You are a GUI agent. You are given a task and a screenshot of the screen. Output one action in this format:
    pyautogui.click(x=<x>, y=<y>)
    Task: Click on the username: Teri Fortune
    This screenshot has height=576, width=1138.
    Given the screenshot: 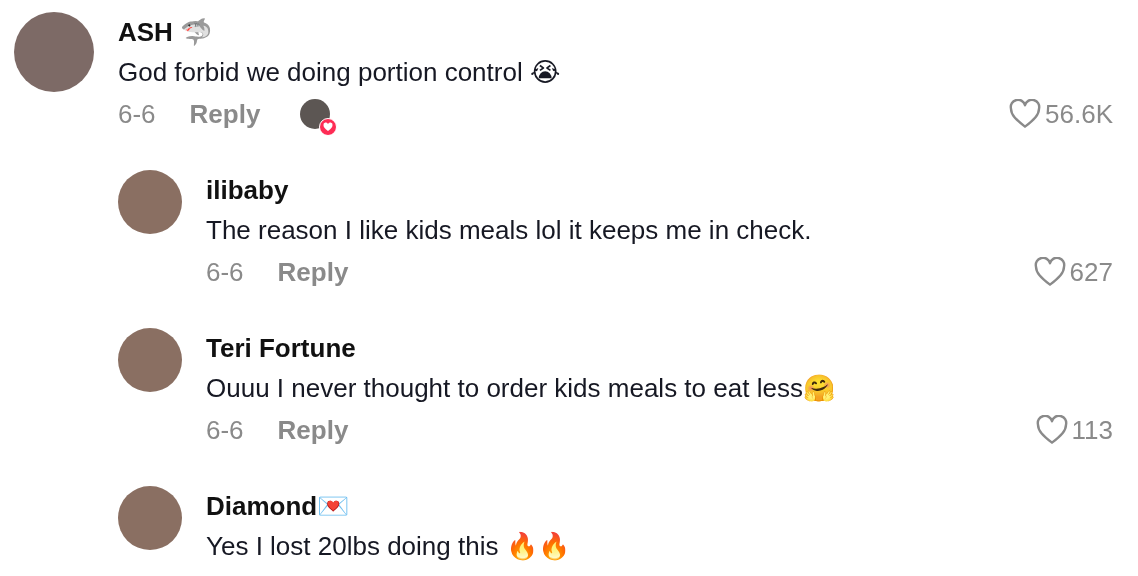 What is the action you would take?
    pyautogui.click(x=659, y=348)
    